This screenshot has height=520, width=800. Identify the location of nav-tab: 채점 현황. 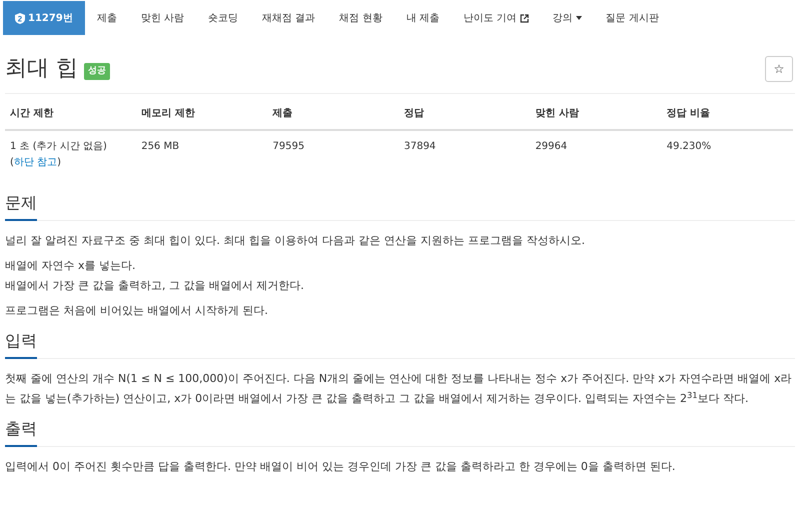
(360, 18).